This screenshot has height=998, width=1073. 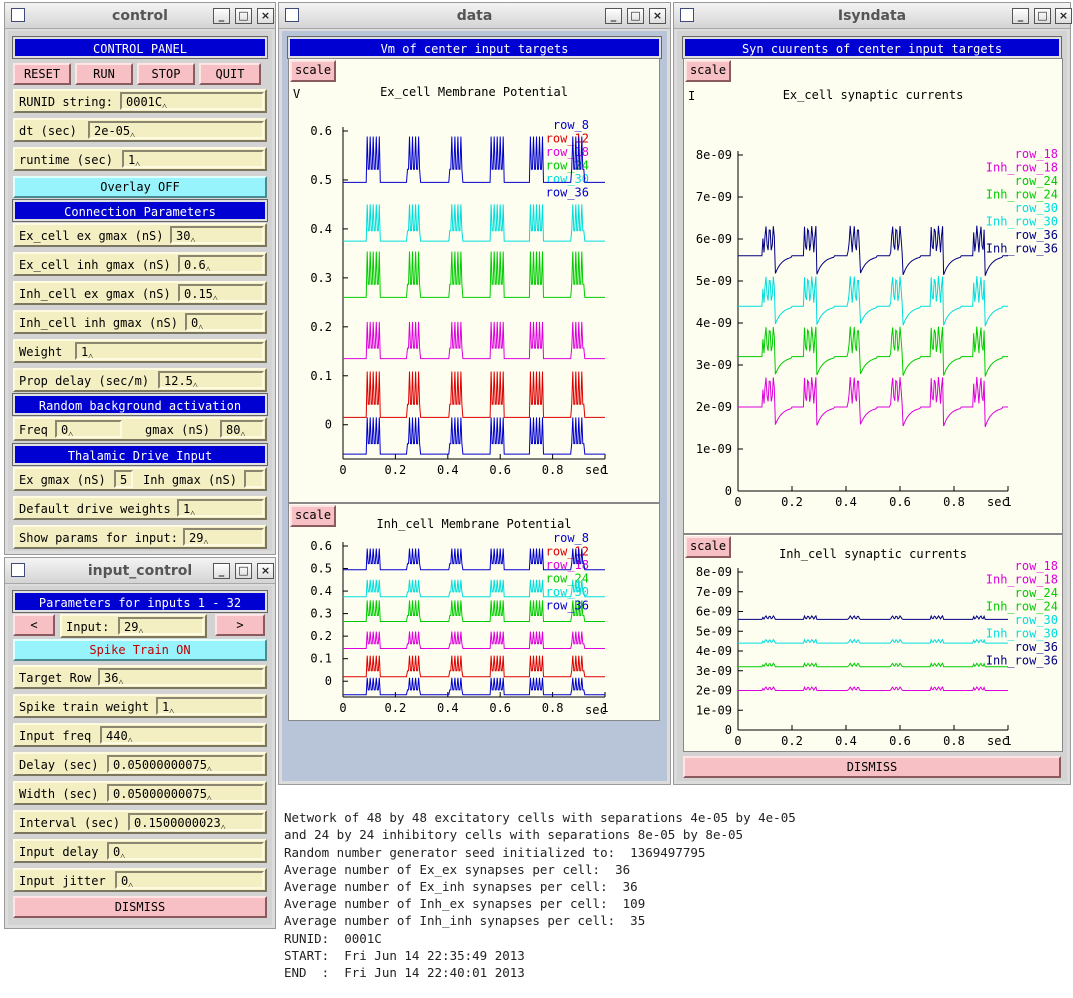 What do you see at coordinates (210, 706) in the screenshot?
I see `param-field: 1△` at bounding box center [210, 706].